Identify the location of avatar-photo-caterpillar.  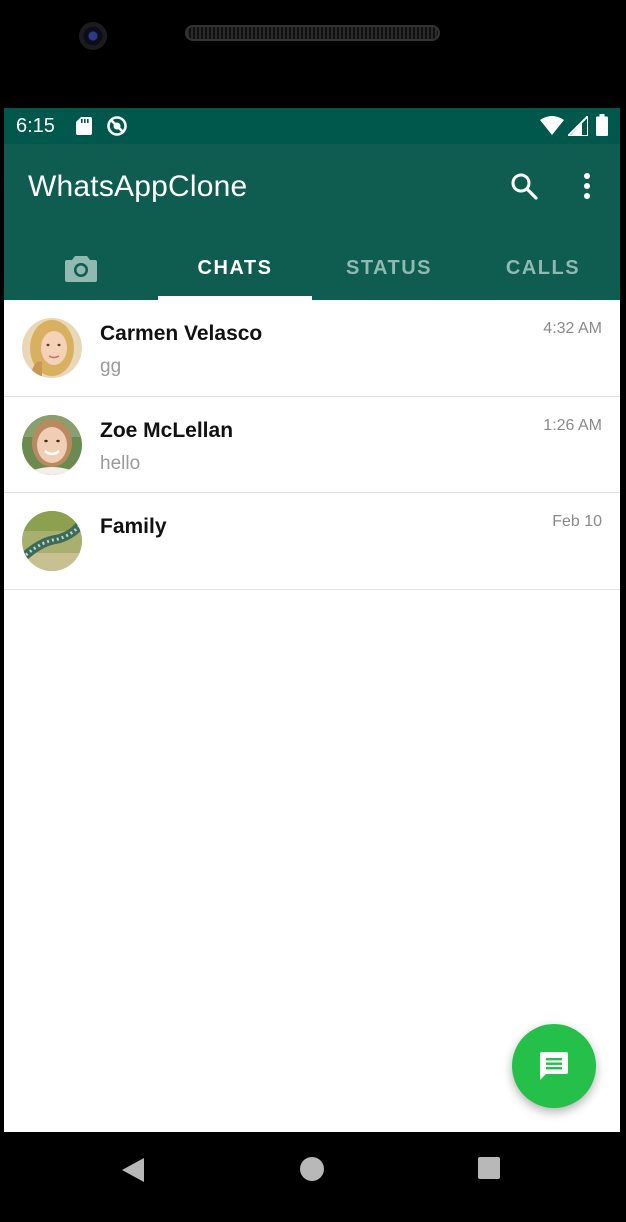
(52, 541).